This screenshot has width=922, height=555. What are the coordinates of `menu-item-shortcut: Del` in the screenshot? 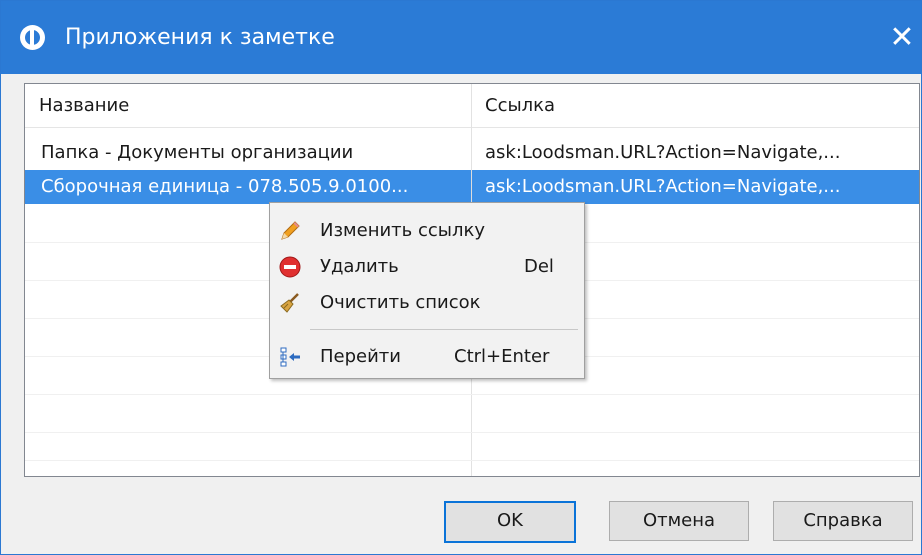 It's located at (539, 266).